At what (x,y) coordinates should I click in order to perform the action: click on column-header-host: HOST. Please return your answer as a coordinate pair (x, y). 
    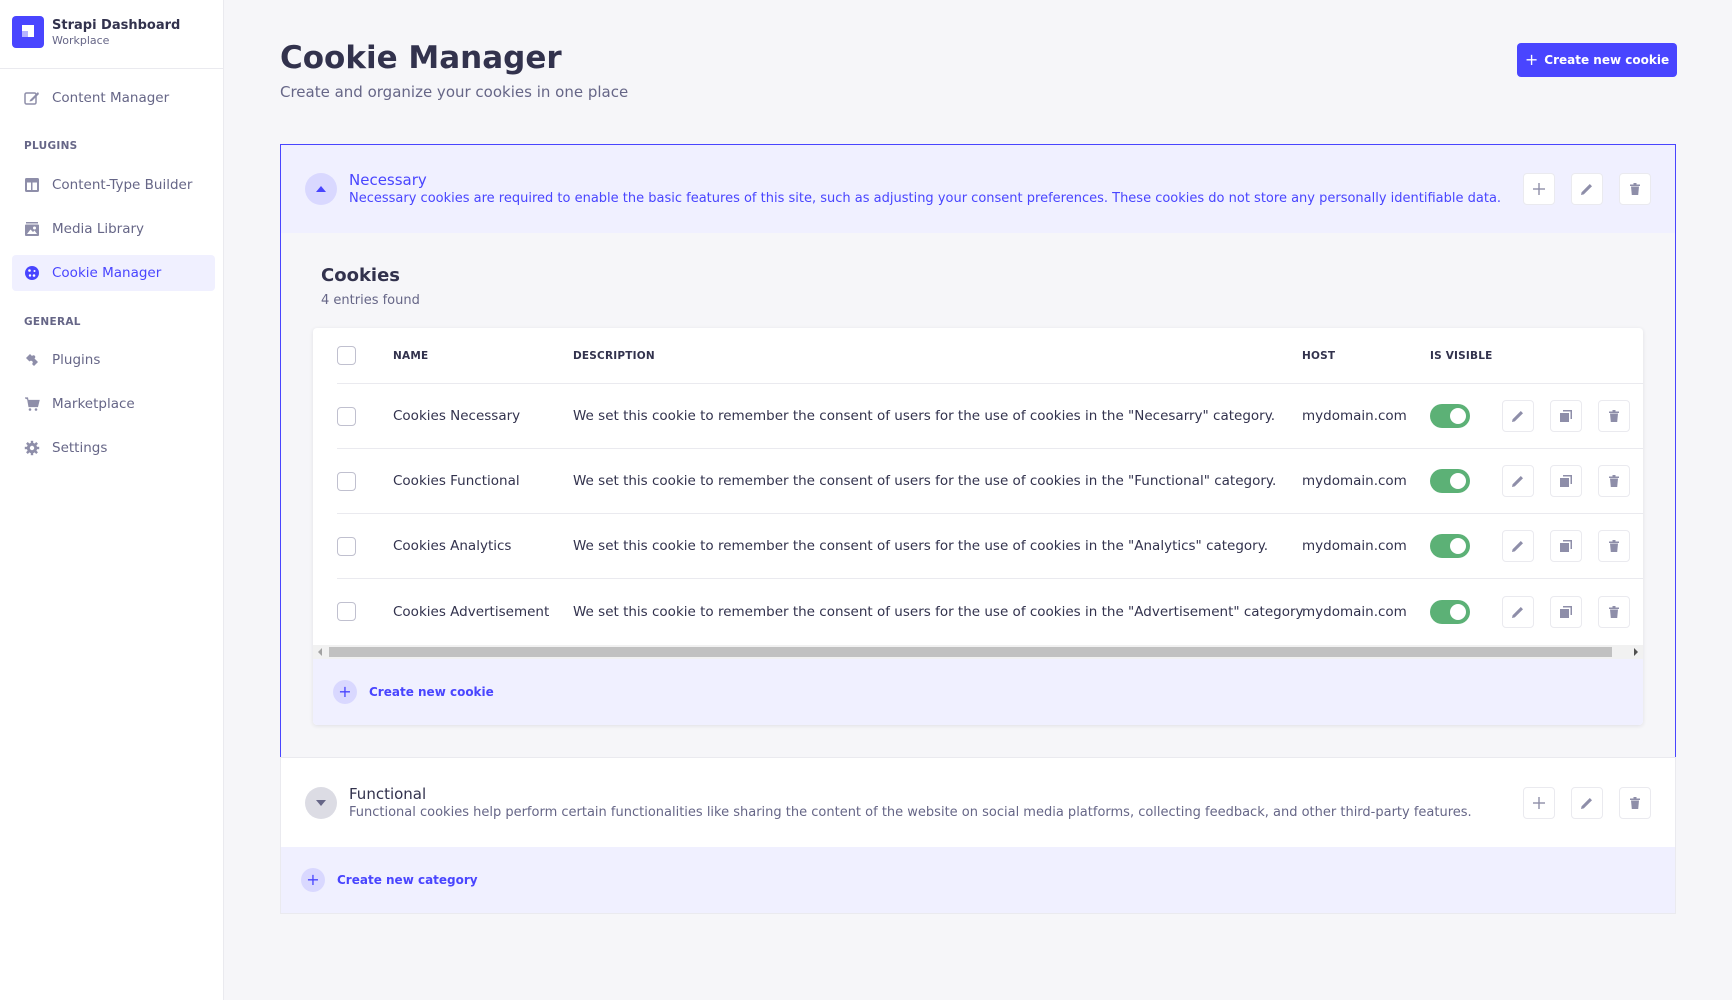
    Looking at the image, I should click on (1318, 355).